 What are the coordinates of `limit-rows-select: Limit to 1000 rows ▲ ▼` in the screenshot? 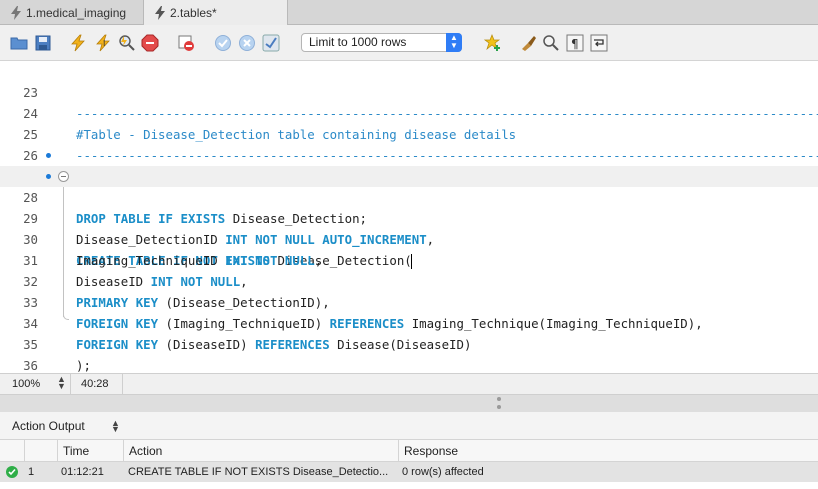 It's located at (381, 42).